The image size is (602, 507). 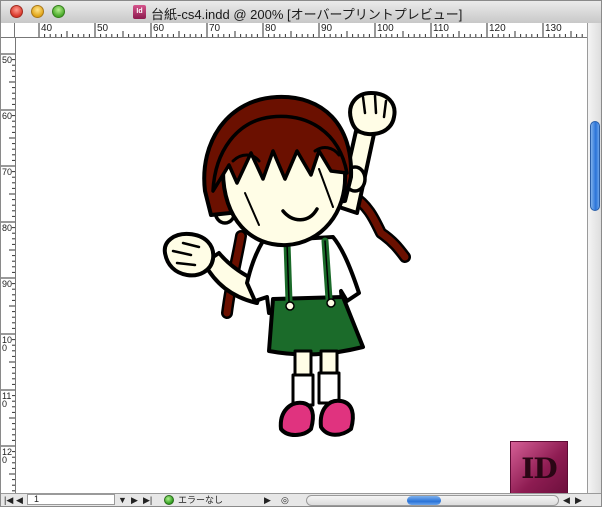 What do you see at coordinates (497, 28) in the screenshot?
I see `ruler-label-120: 120` at bounding box center [497, 28].